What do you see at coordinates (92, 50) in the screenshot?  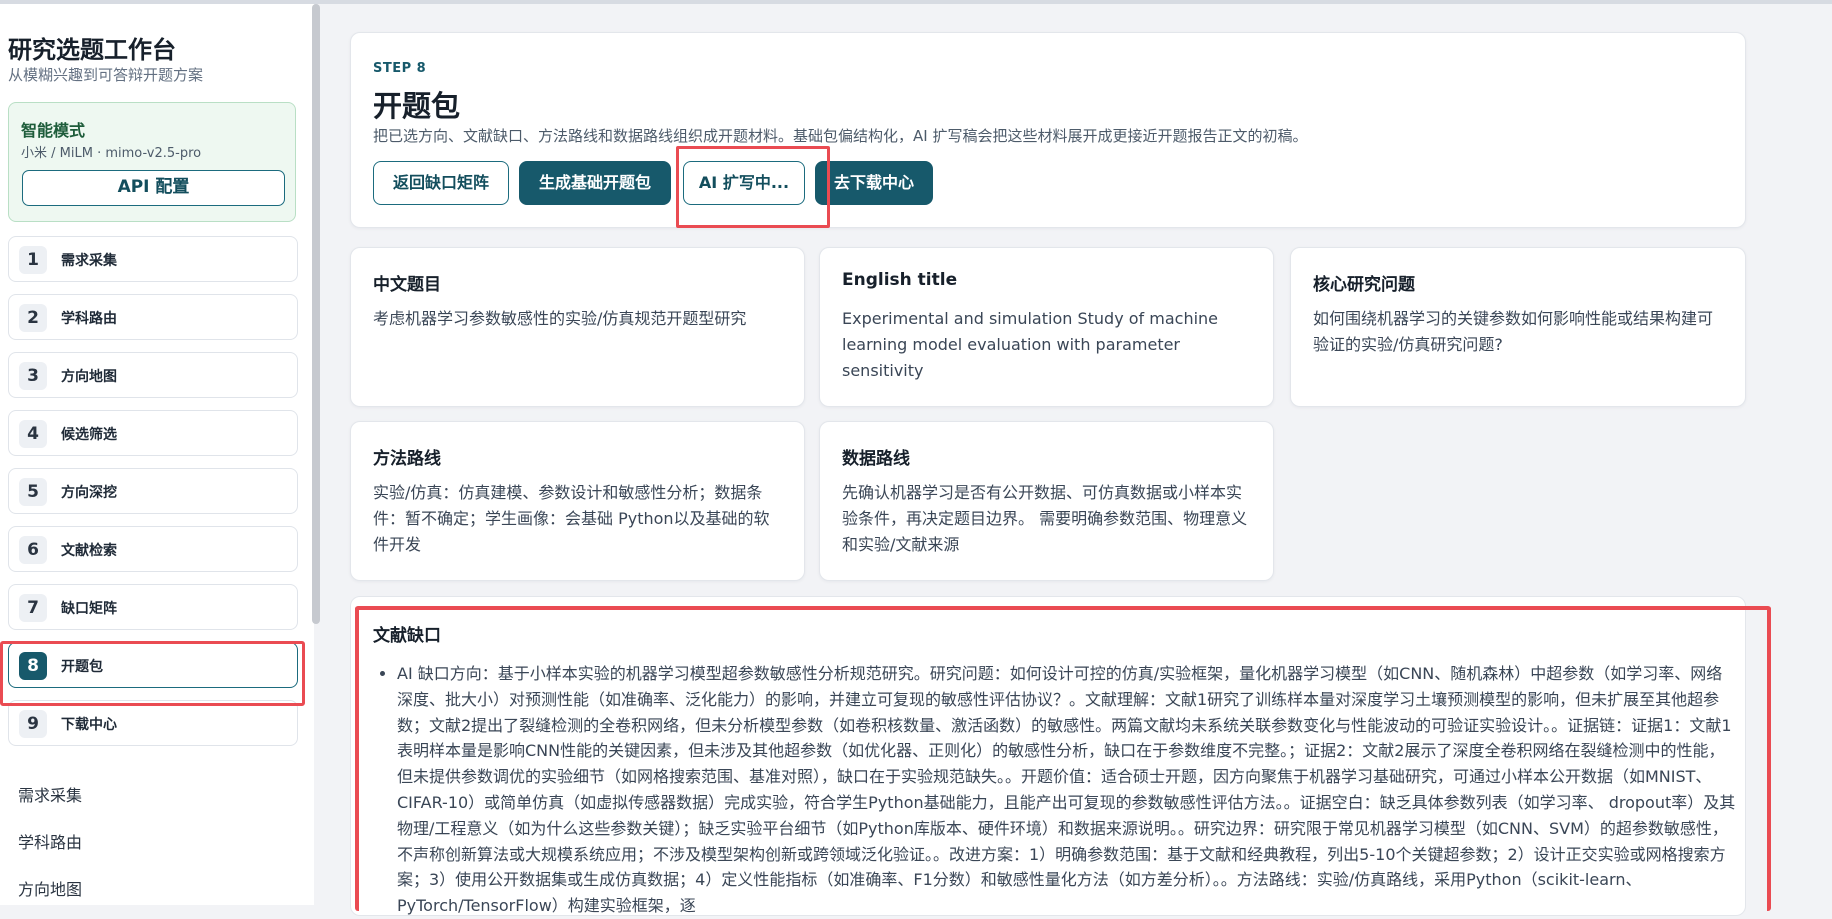 I see `app-title: 研究选题工作台` at bounding box center [92, 50].